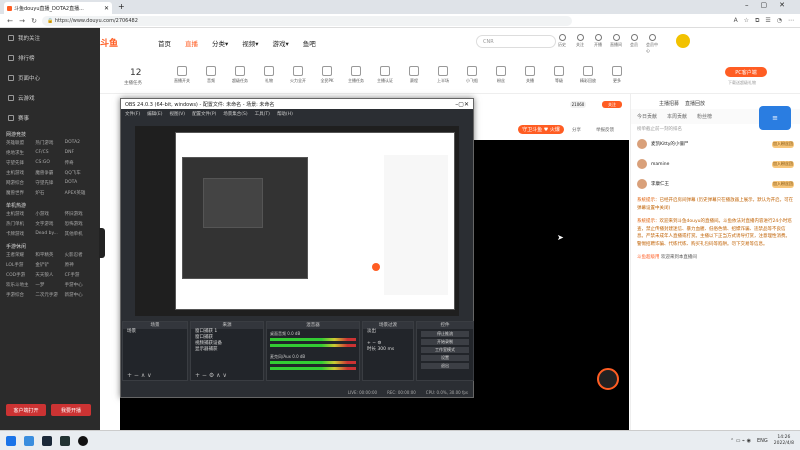 The width and height of the screenshot is (800, 450). What do you see at coordinates (49, 143) in the screenshot?
I see `sidebar-category-link: 热门游戏` at bounding box center [49, 143].